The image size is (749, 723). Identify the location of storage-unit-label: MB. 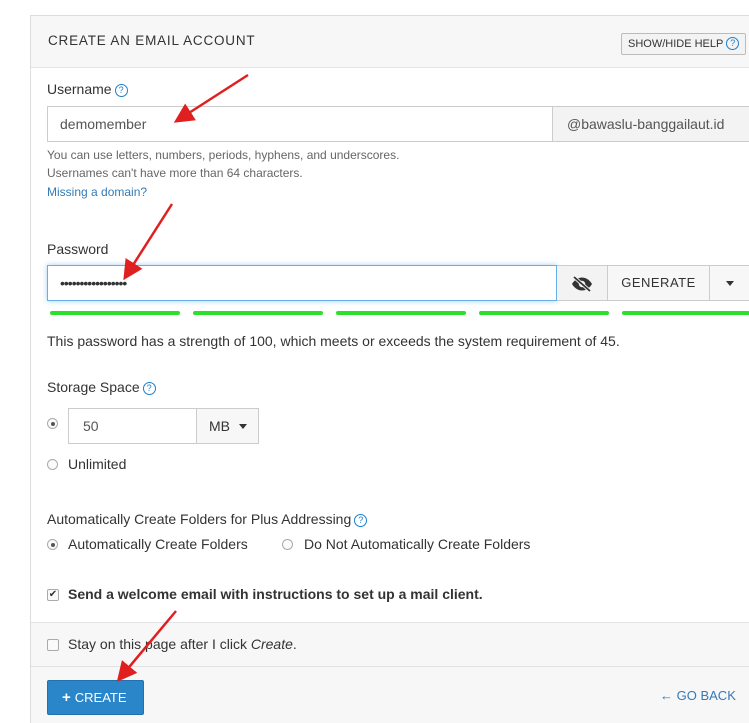
(219, 426).